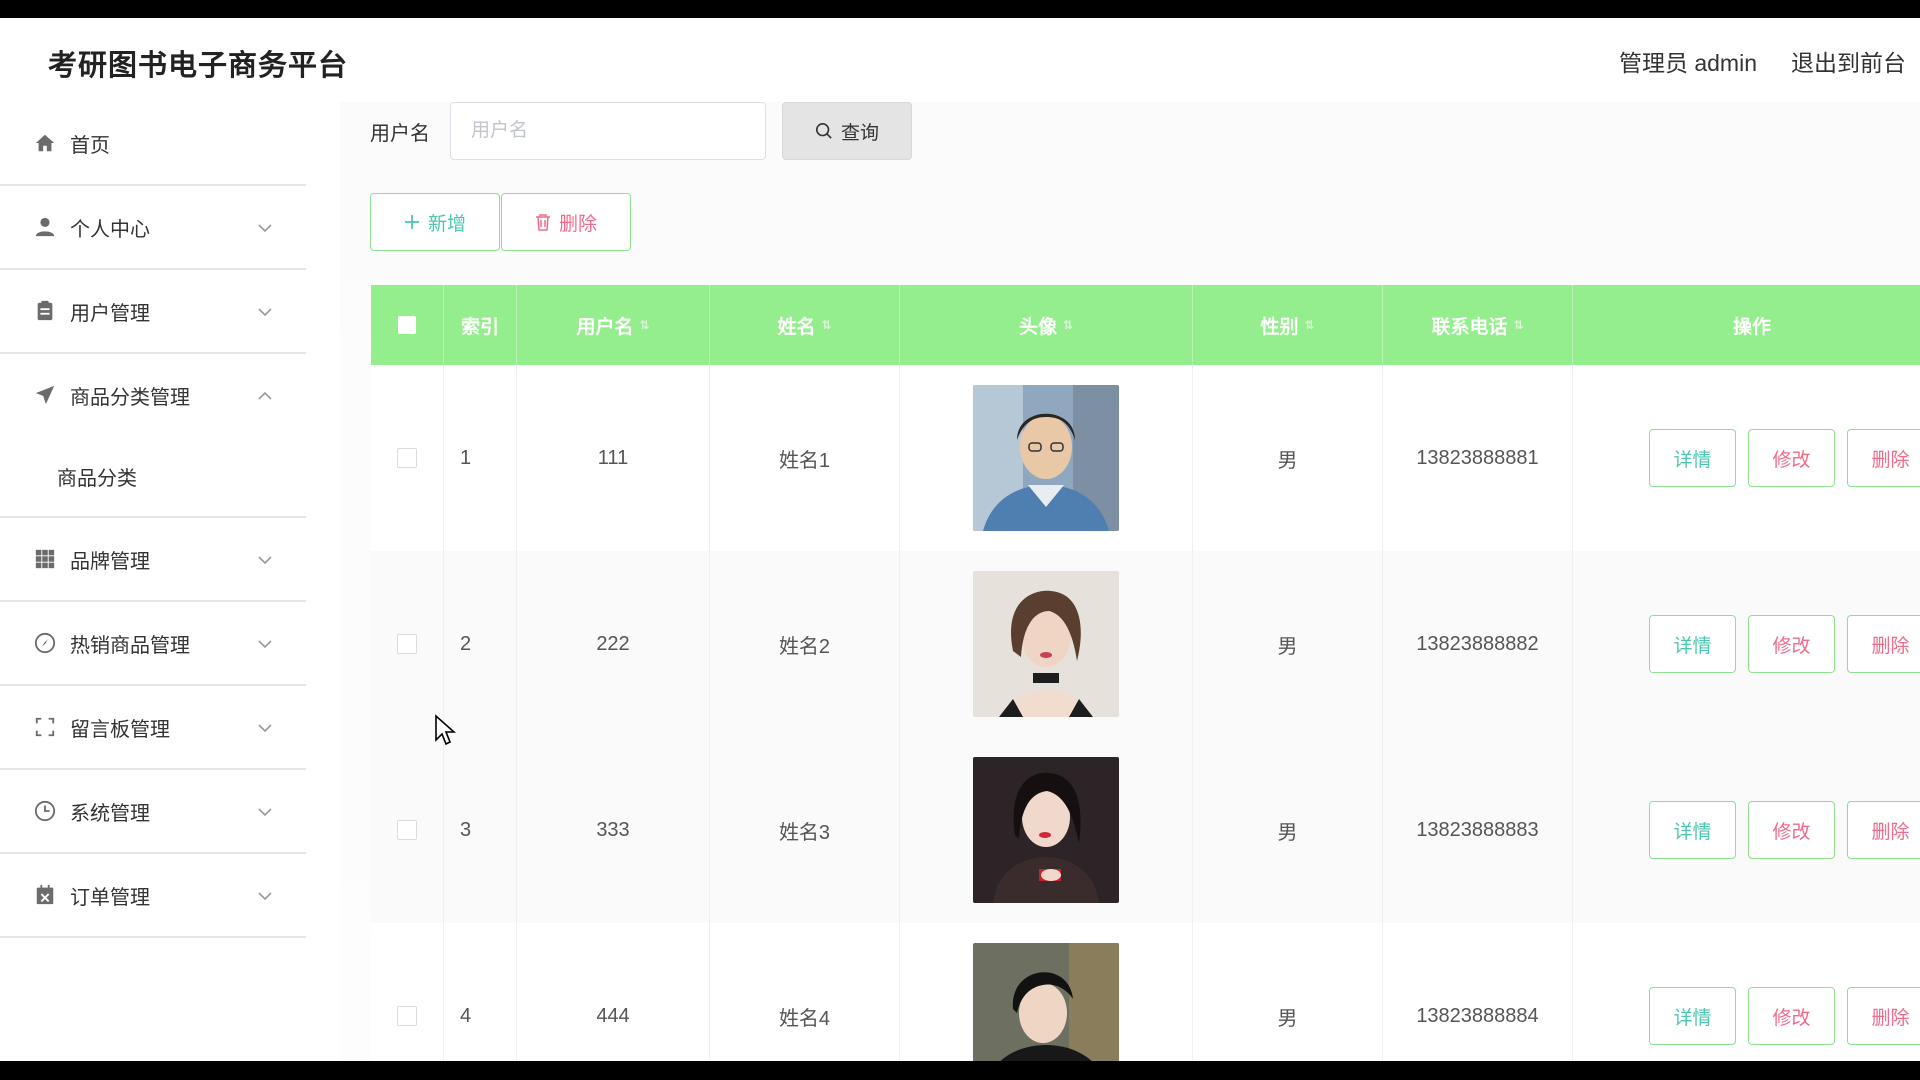 The height and width of the screenshot is (1080, 1920). I want to click on home-icon, so click(45, 143).